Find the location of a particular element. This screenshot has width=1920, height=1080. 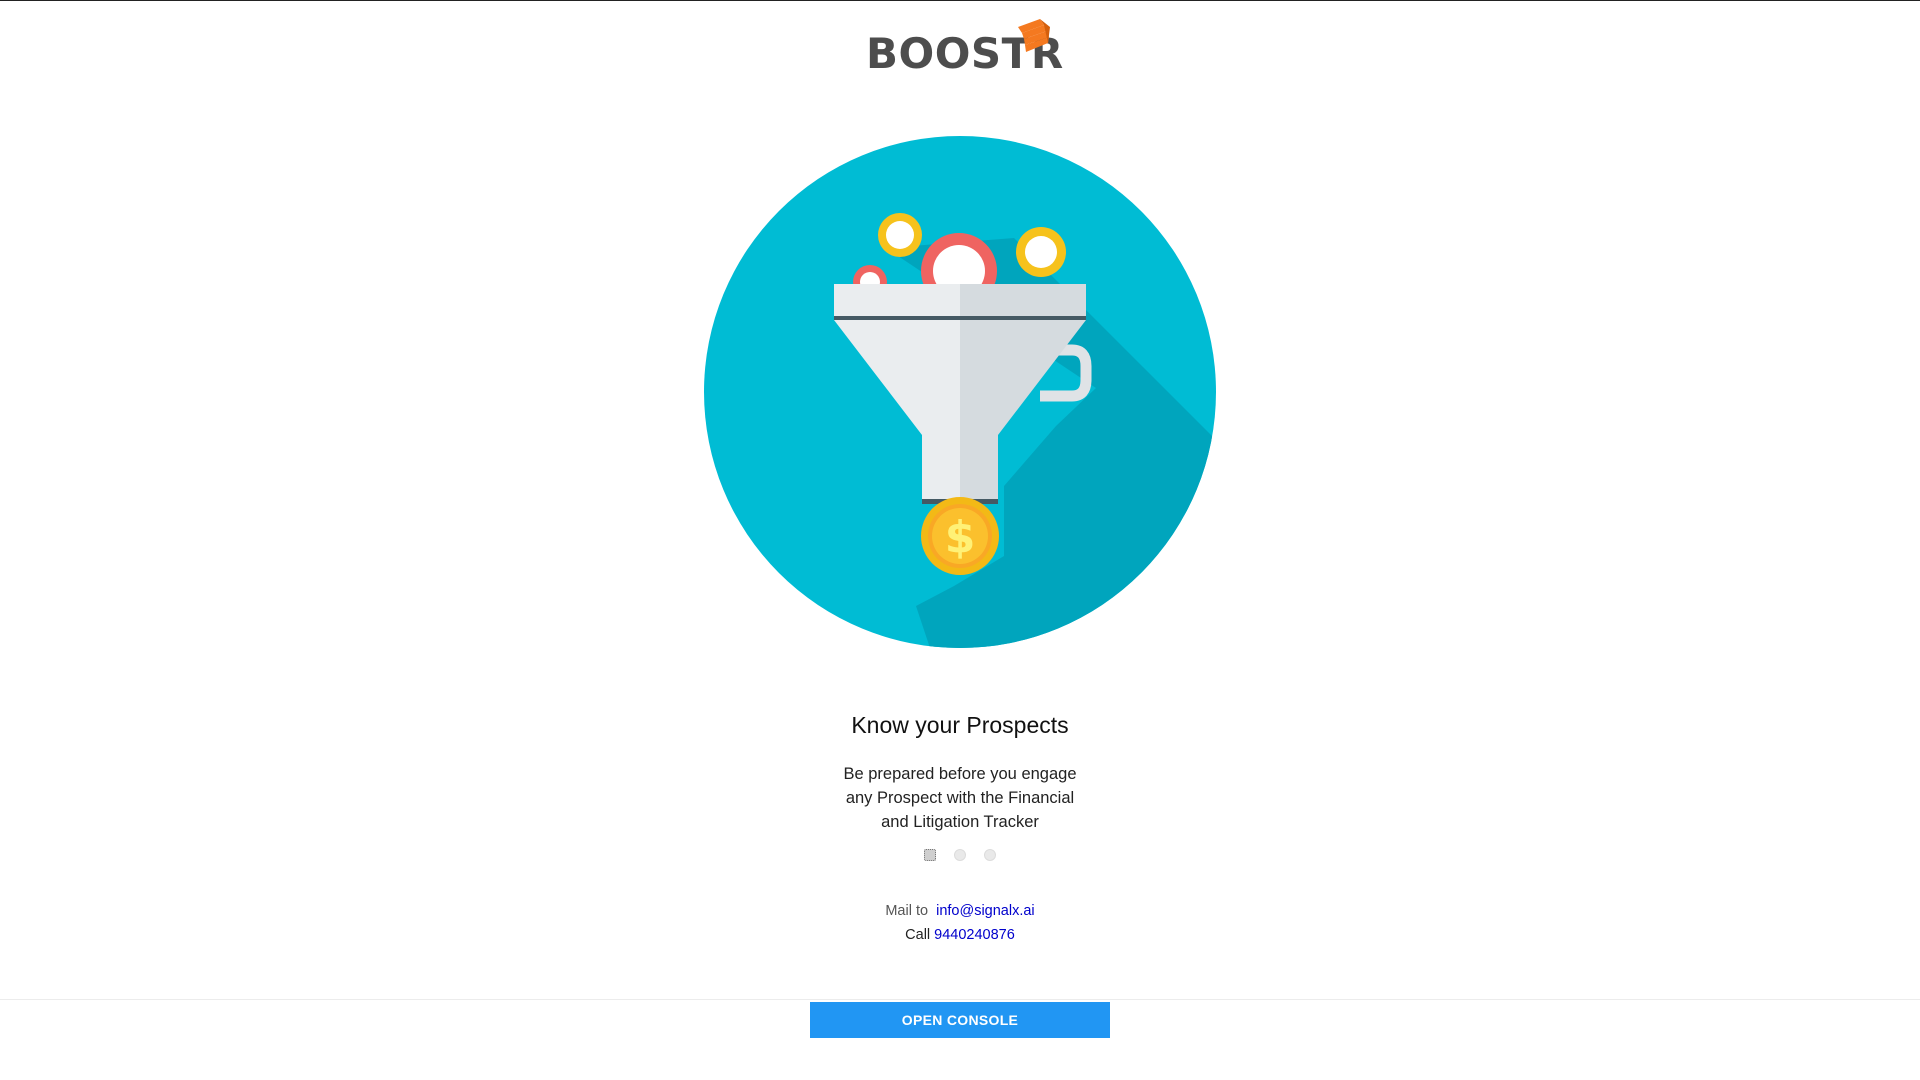

open-console-button: OPEN CONSOLE is located at coordinates (960, 1020).